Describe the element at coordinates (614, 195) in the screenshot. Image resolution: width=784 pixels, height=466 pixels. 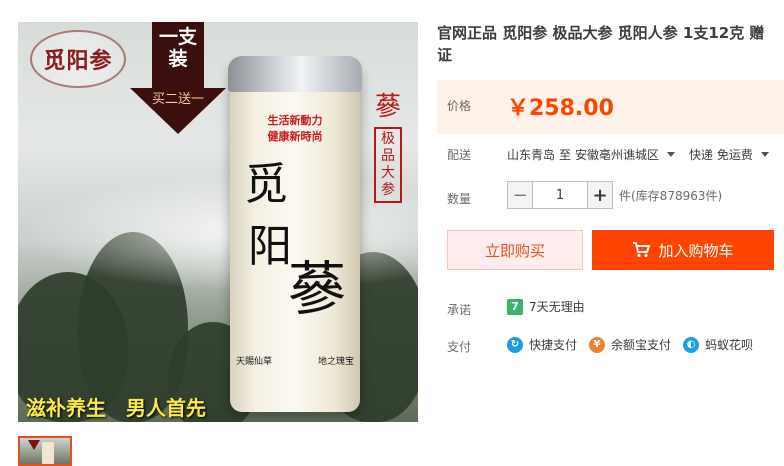
I see `quantity-stepper: − + 件(库存878963件)` at that location.